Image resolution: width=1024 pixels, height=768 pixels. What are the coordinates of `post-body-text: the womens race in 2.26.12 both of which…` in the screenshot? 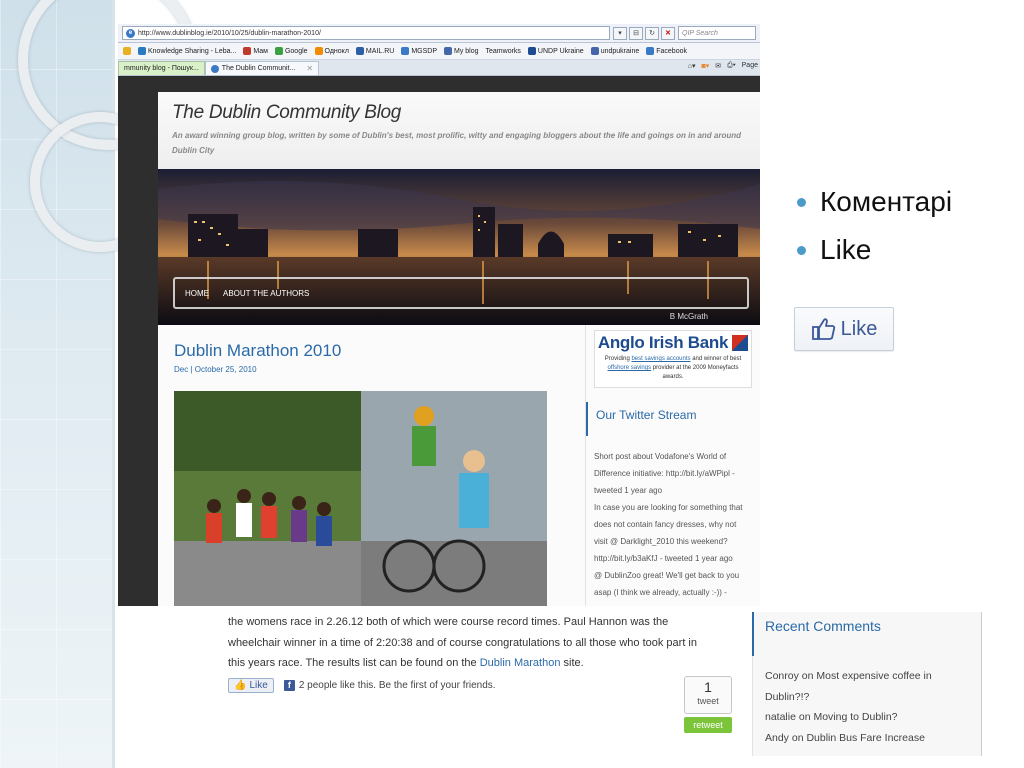 It's located at (462, 642).